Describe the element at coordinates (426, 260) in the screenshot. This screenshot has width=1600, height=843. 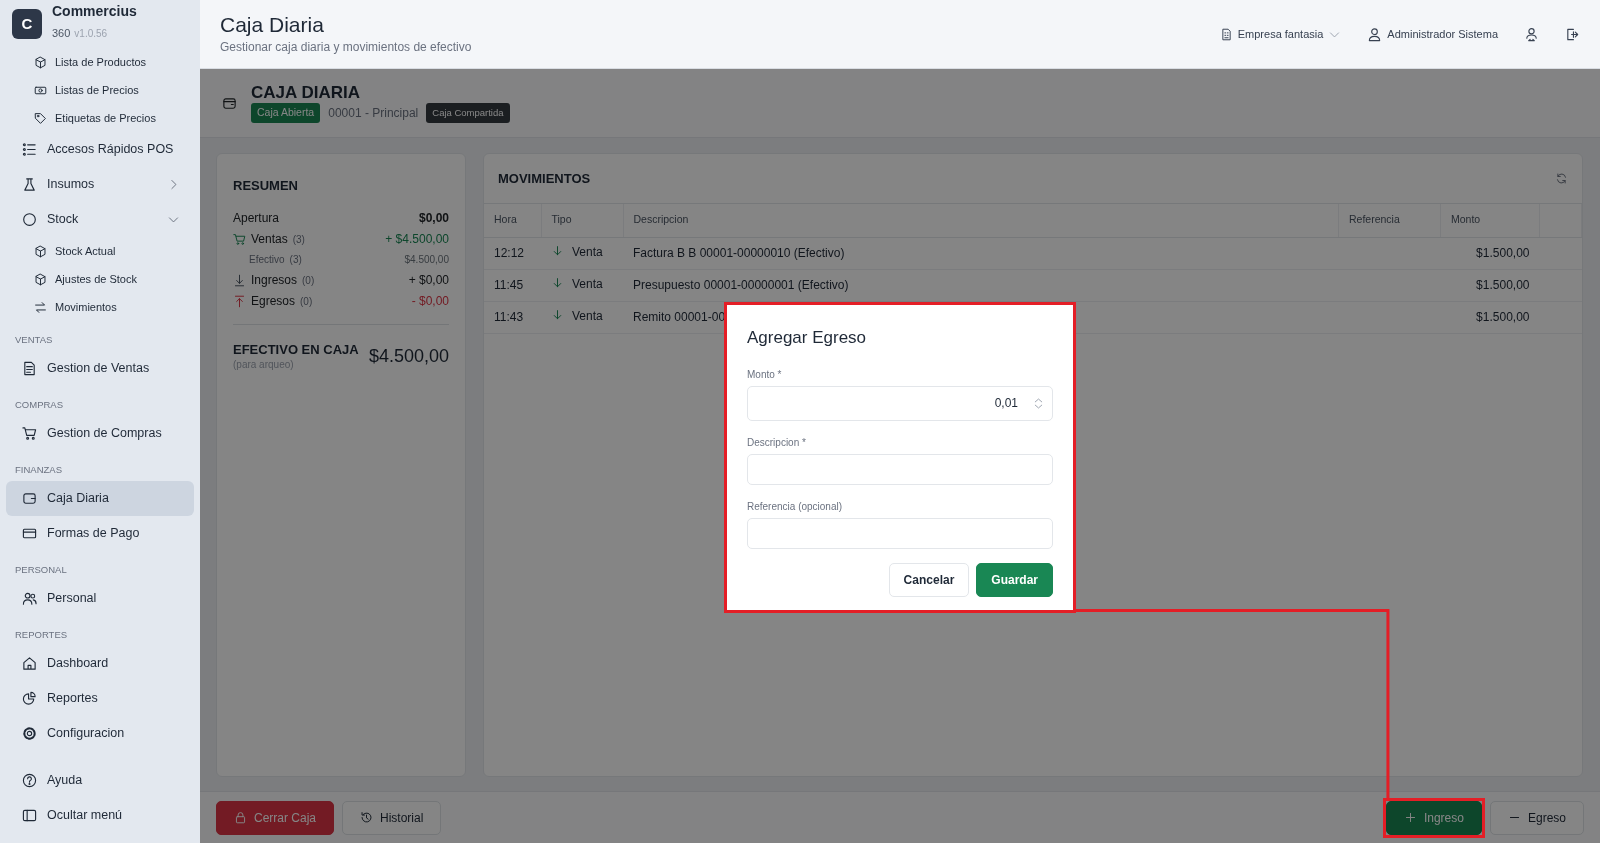
I see `summary-amount: $4.500,00` at that location.